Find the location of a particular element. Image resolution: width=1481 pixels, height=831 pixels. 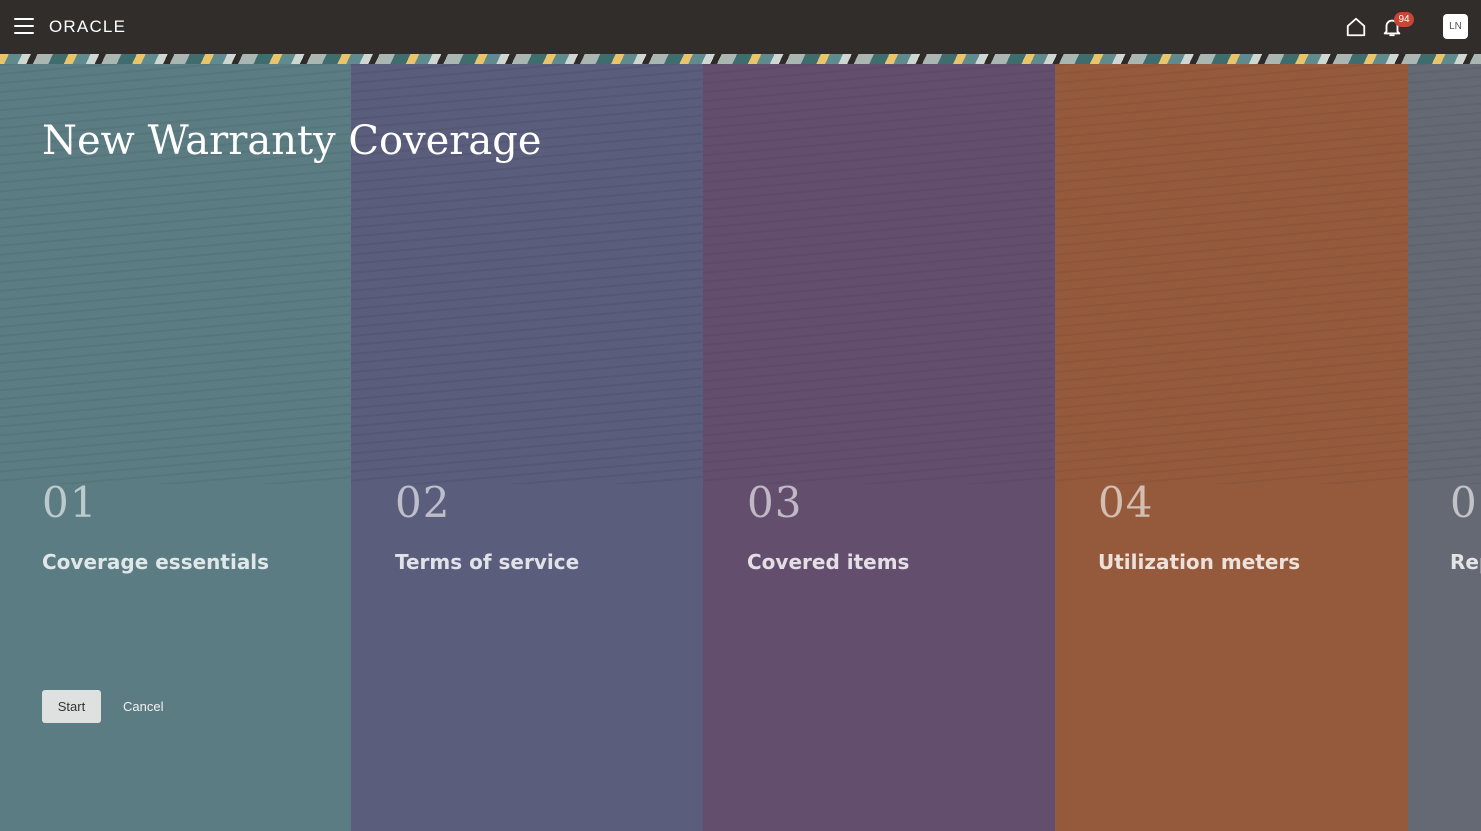

step-number: 02 is located at coordinates (423, 502).